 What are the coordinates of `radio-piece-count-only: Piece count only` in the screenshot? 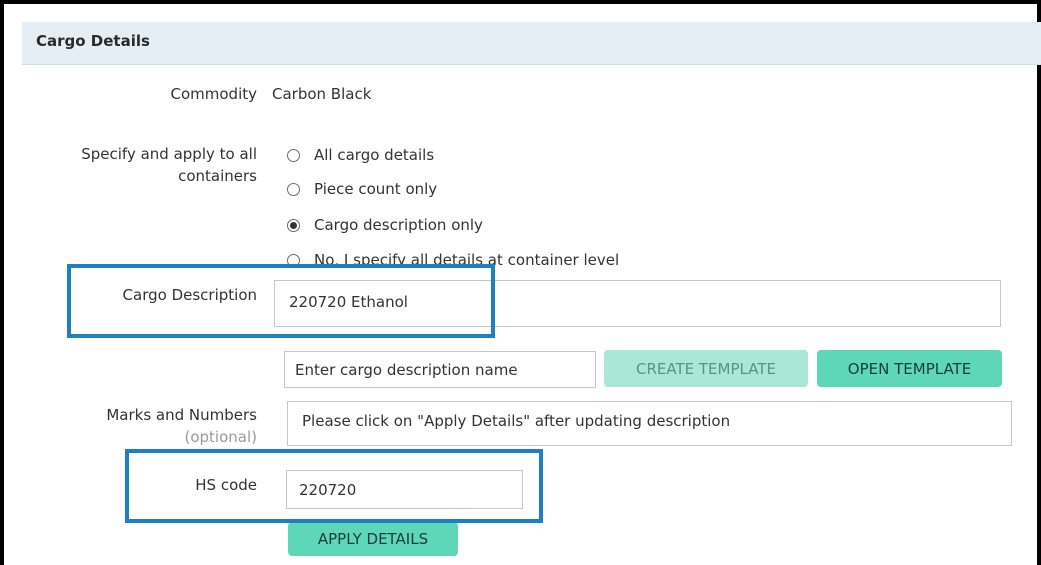 It's located at (362, 189).